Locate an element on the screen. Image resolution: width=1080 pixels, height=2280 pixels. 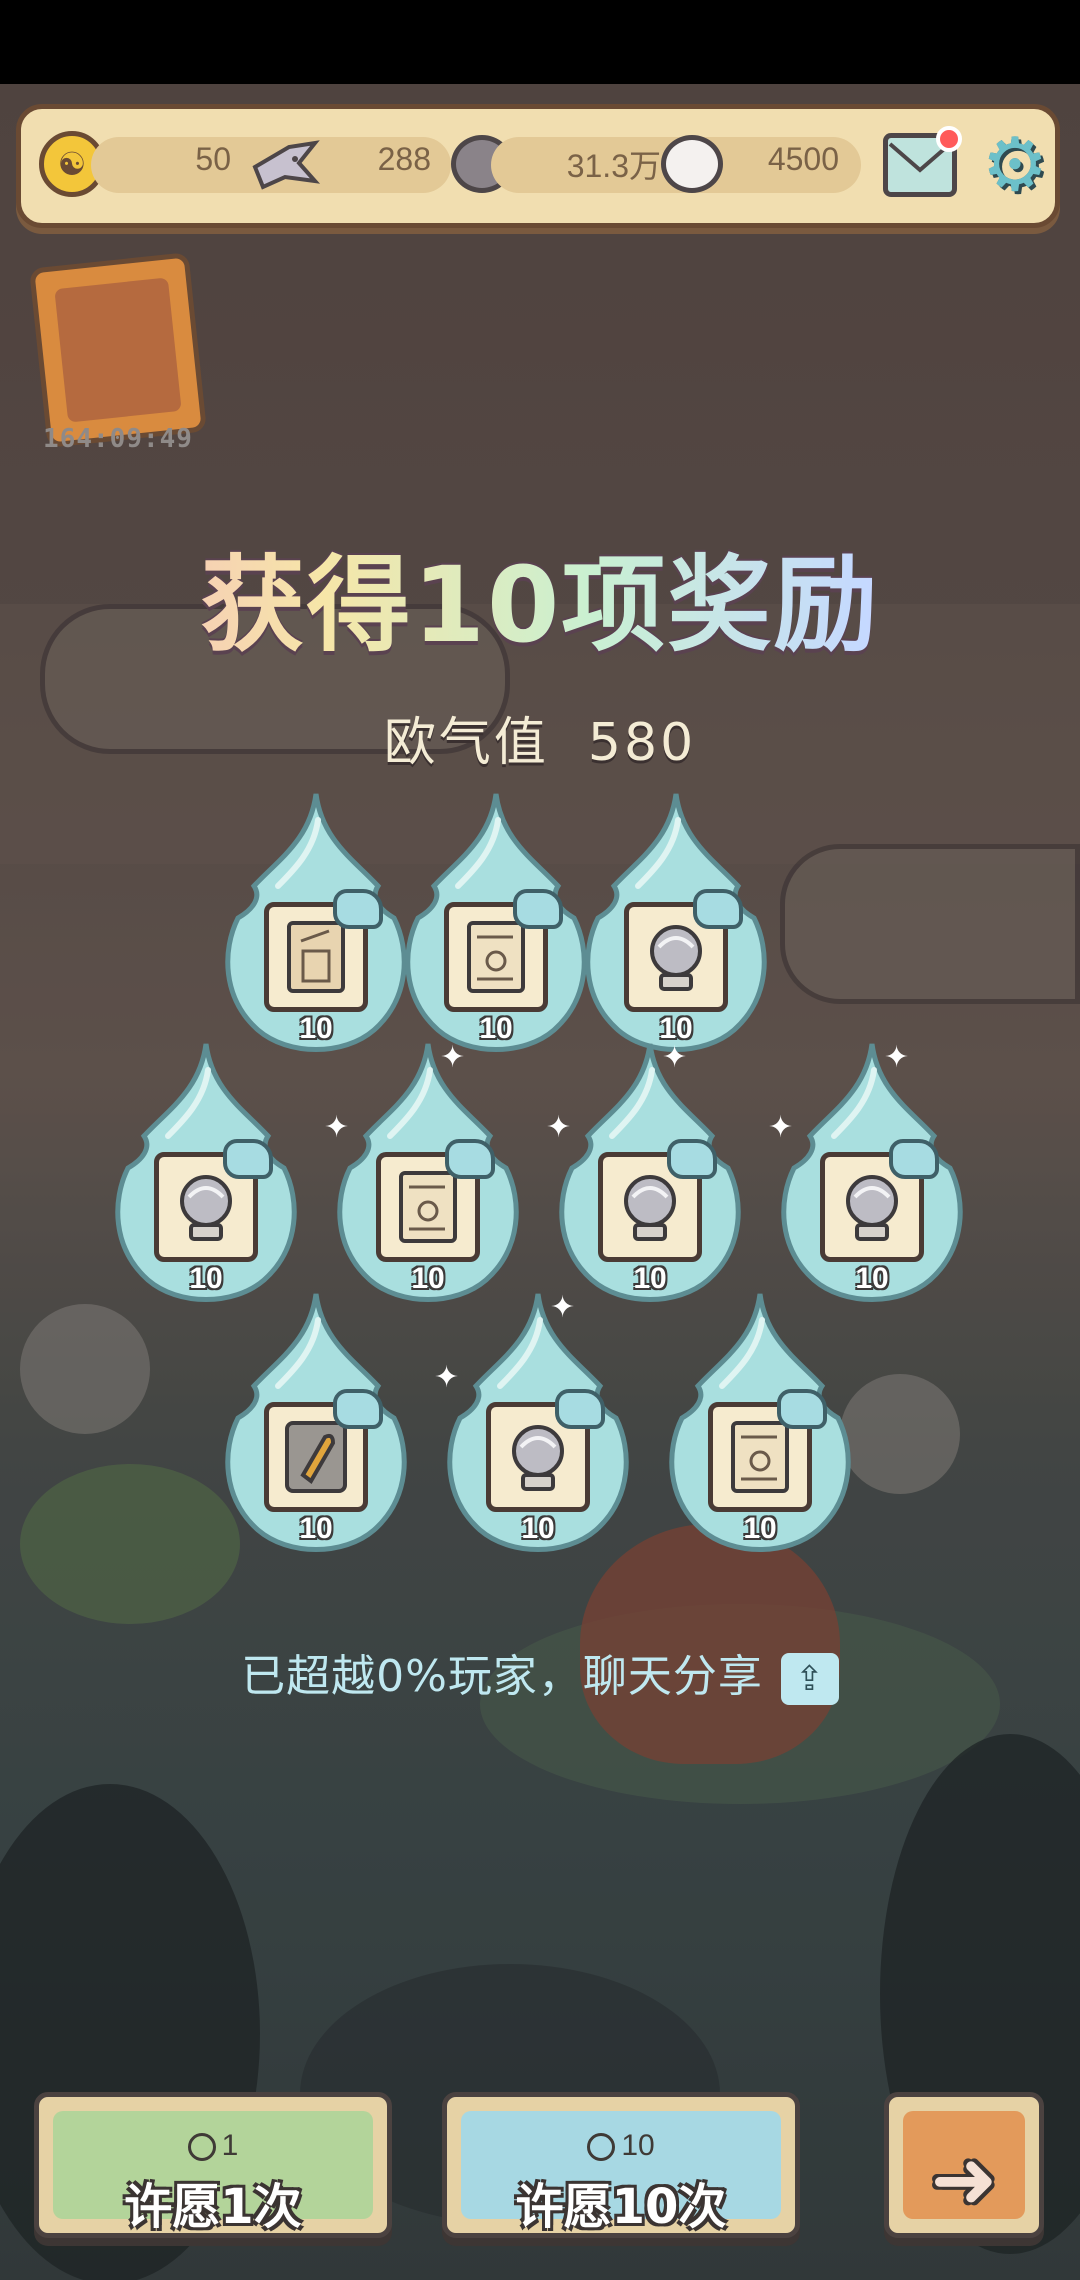
shell-count: 288 is located at coordinates (404, 159).